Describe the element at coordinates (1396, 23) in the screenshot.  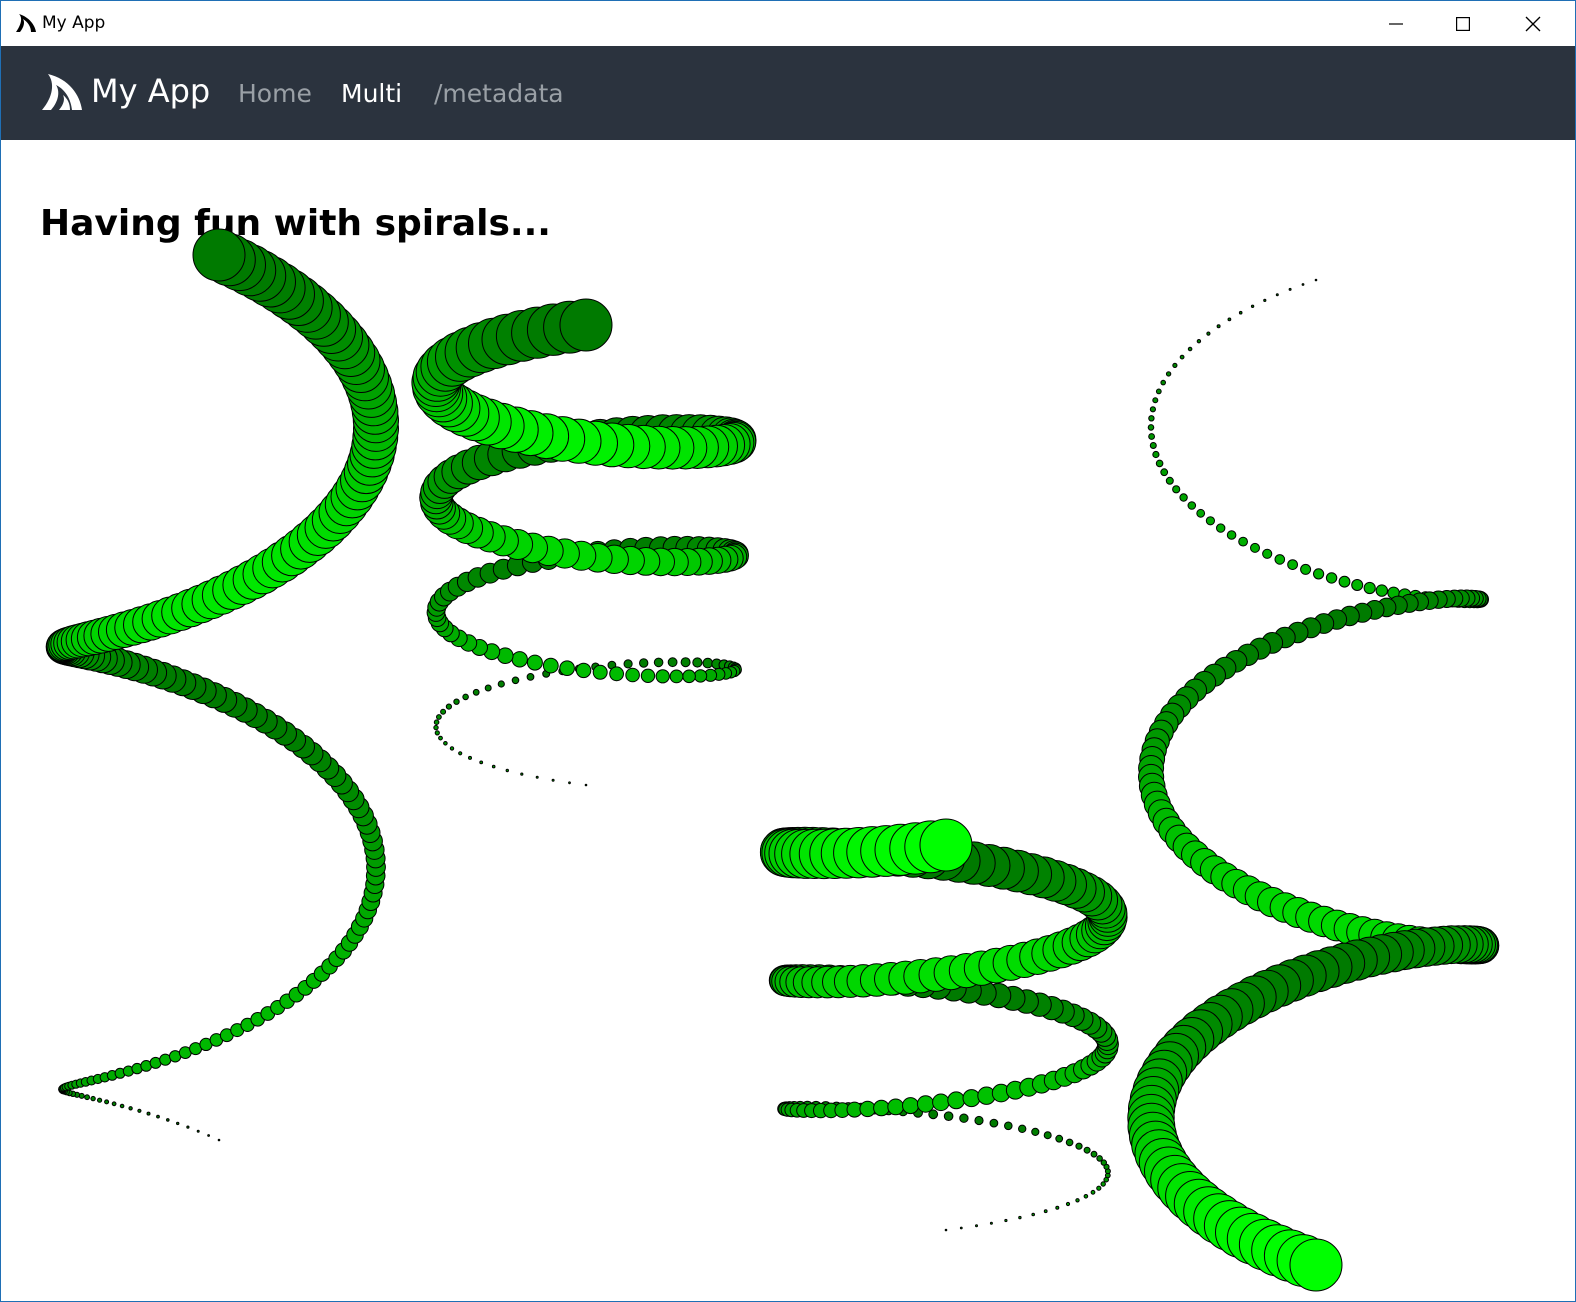
I see `minimize-button` at that location.